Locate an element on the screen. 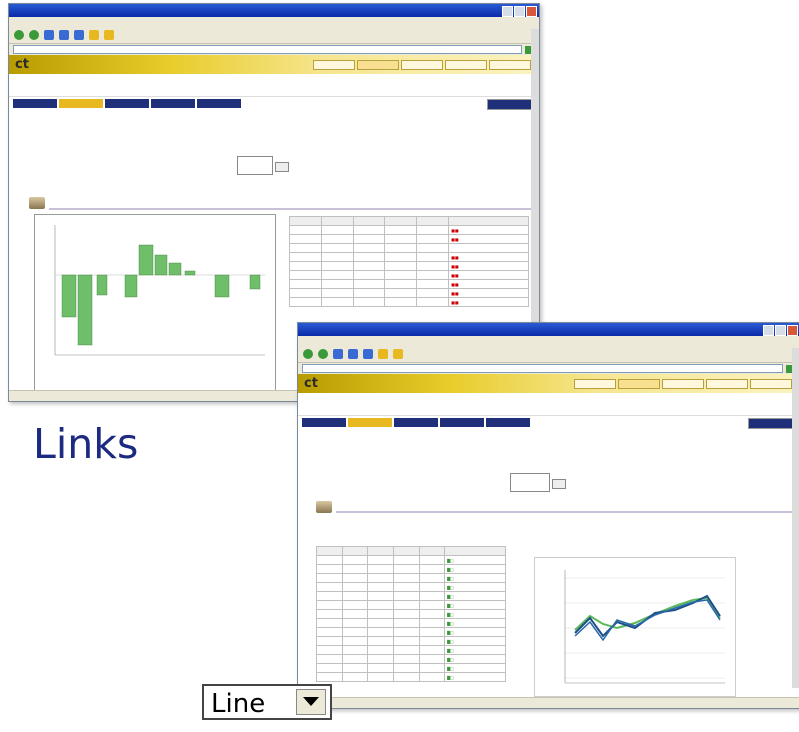 This screenshot has height=732, width=799. chart-type-select: Line is located at coordinates (267, 702).